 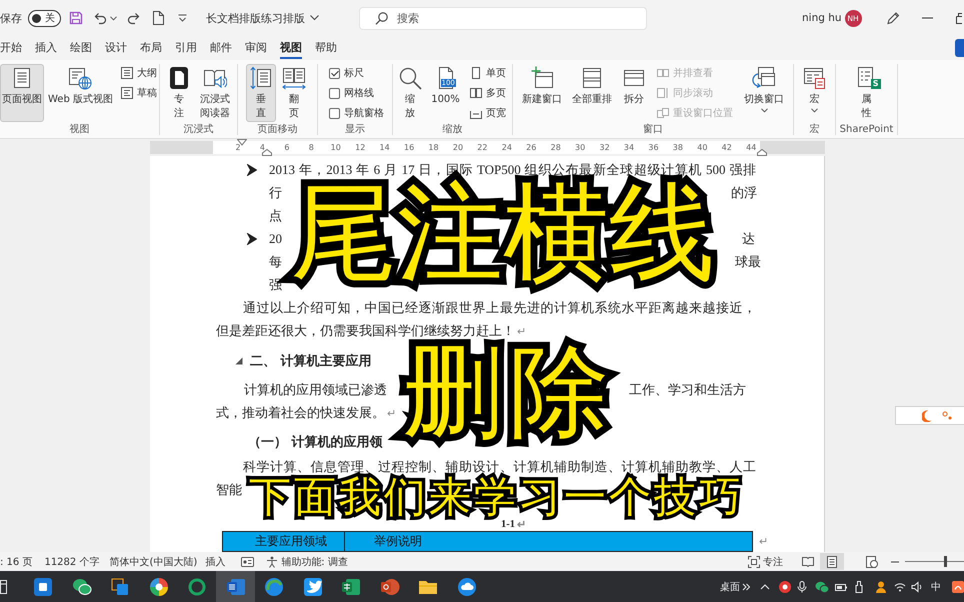 What do you see at coordinates (663, 93) in the screenshot?
I see `sync-scroll-icon` at bounding box center [663, 93].